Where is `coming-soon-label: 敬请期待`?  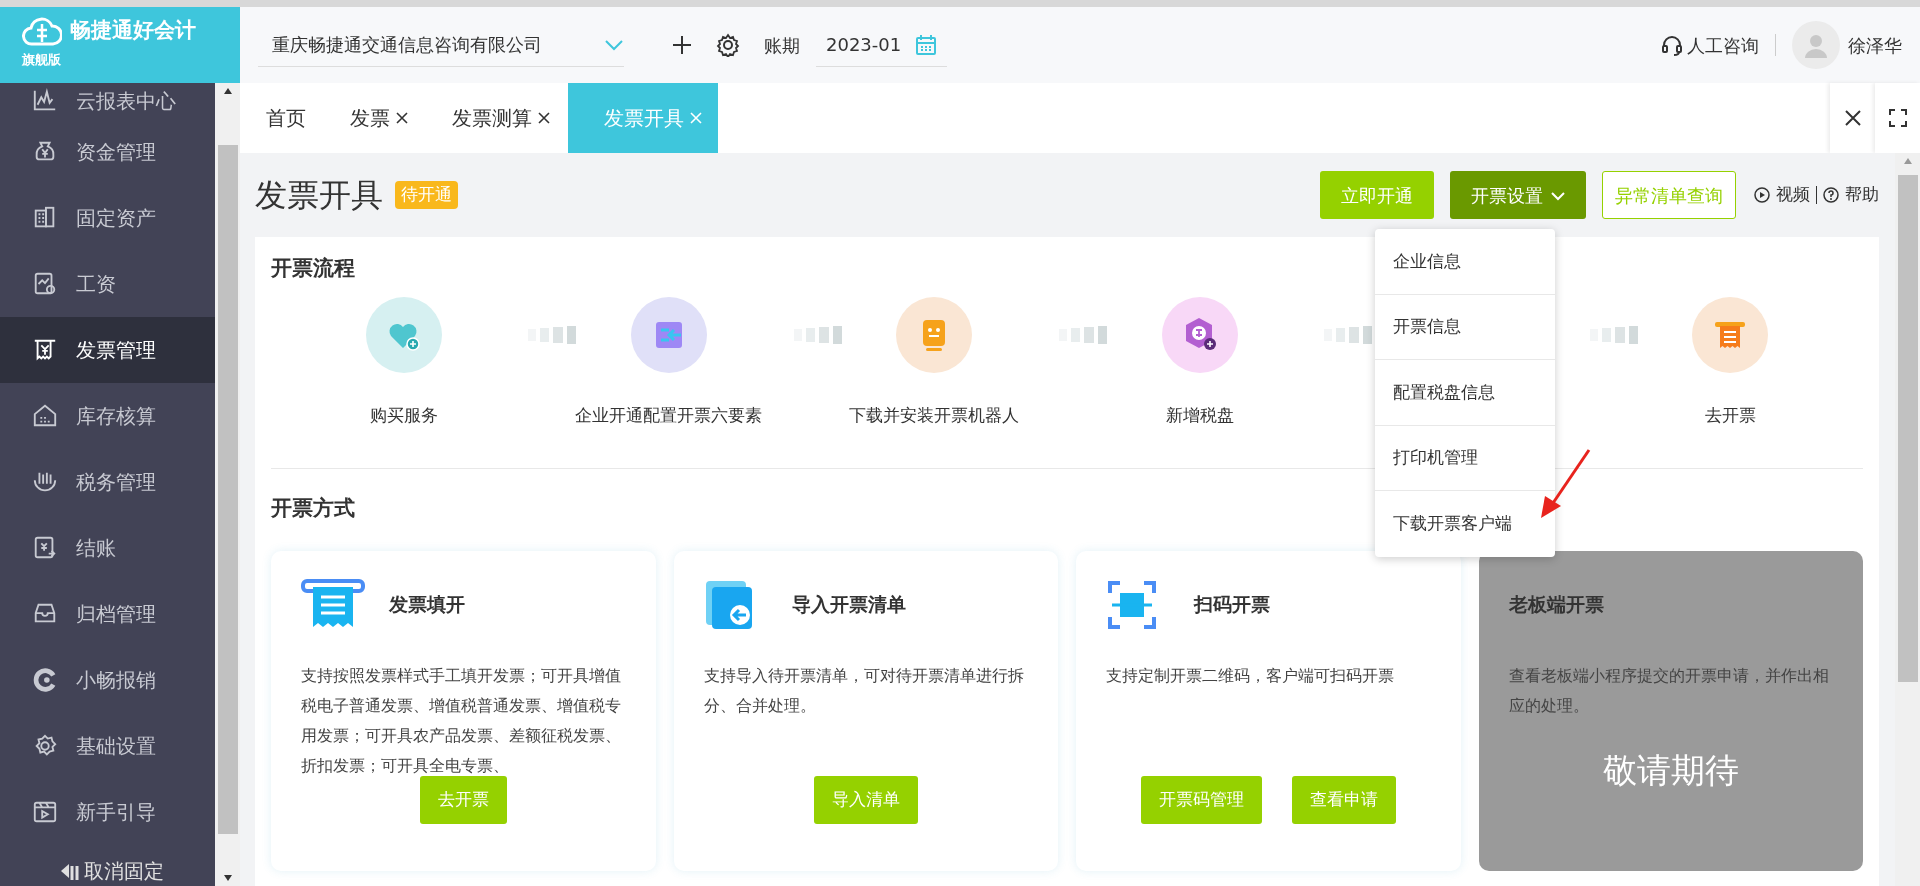
coming-soon-label: 敬请期待 is located at coordinates (1670, 770).